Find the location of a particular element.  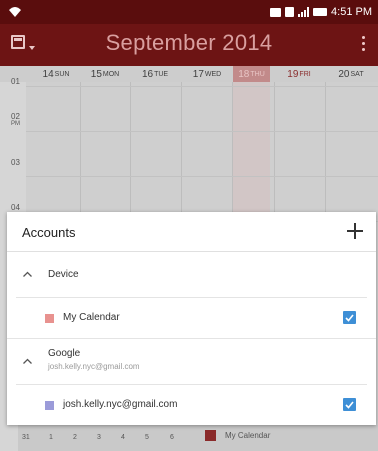

day-header: 19 FRI is located at coordinates (299, 74).